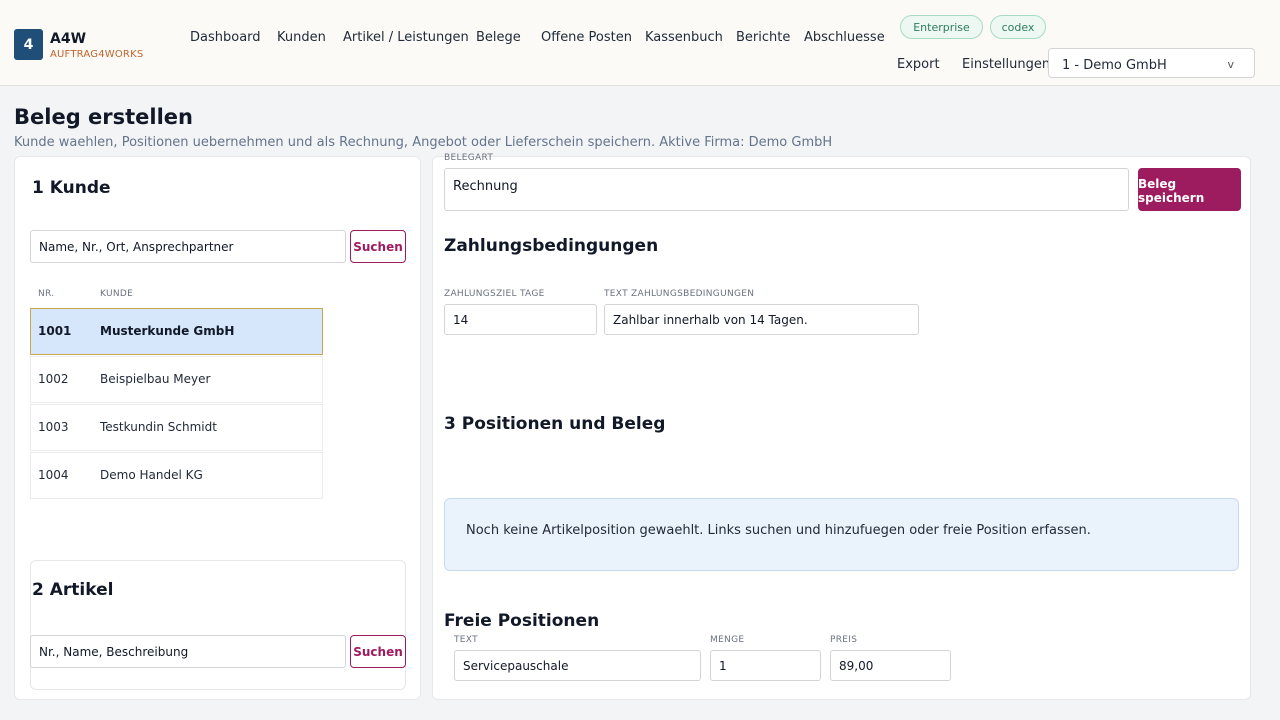 The width and height of the screenshot is (1280, 720). Describe the element at coordinates (727, 640) in the screenshot. I see `menge-label: MENGE` at that location.